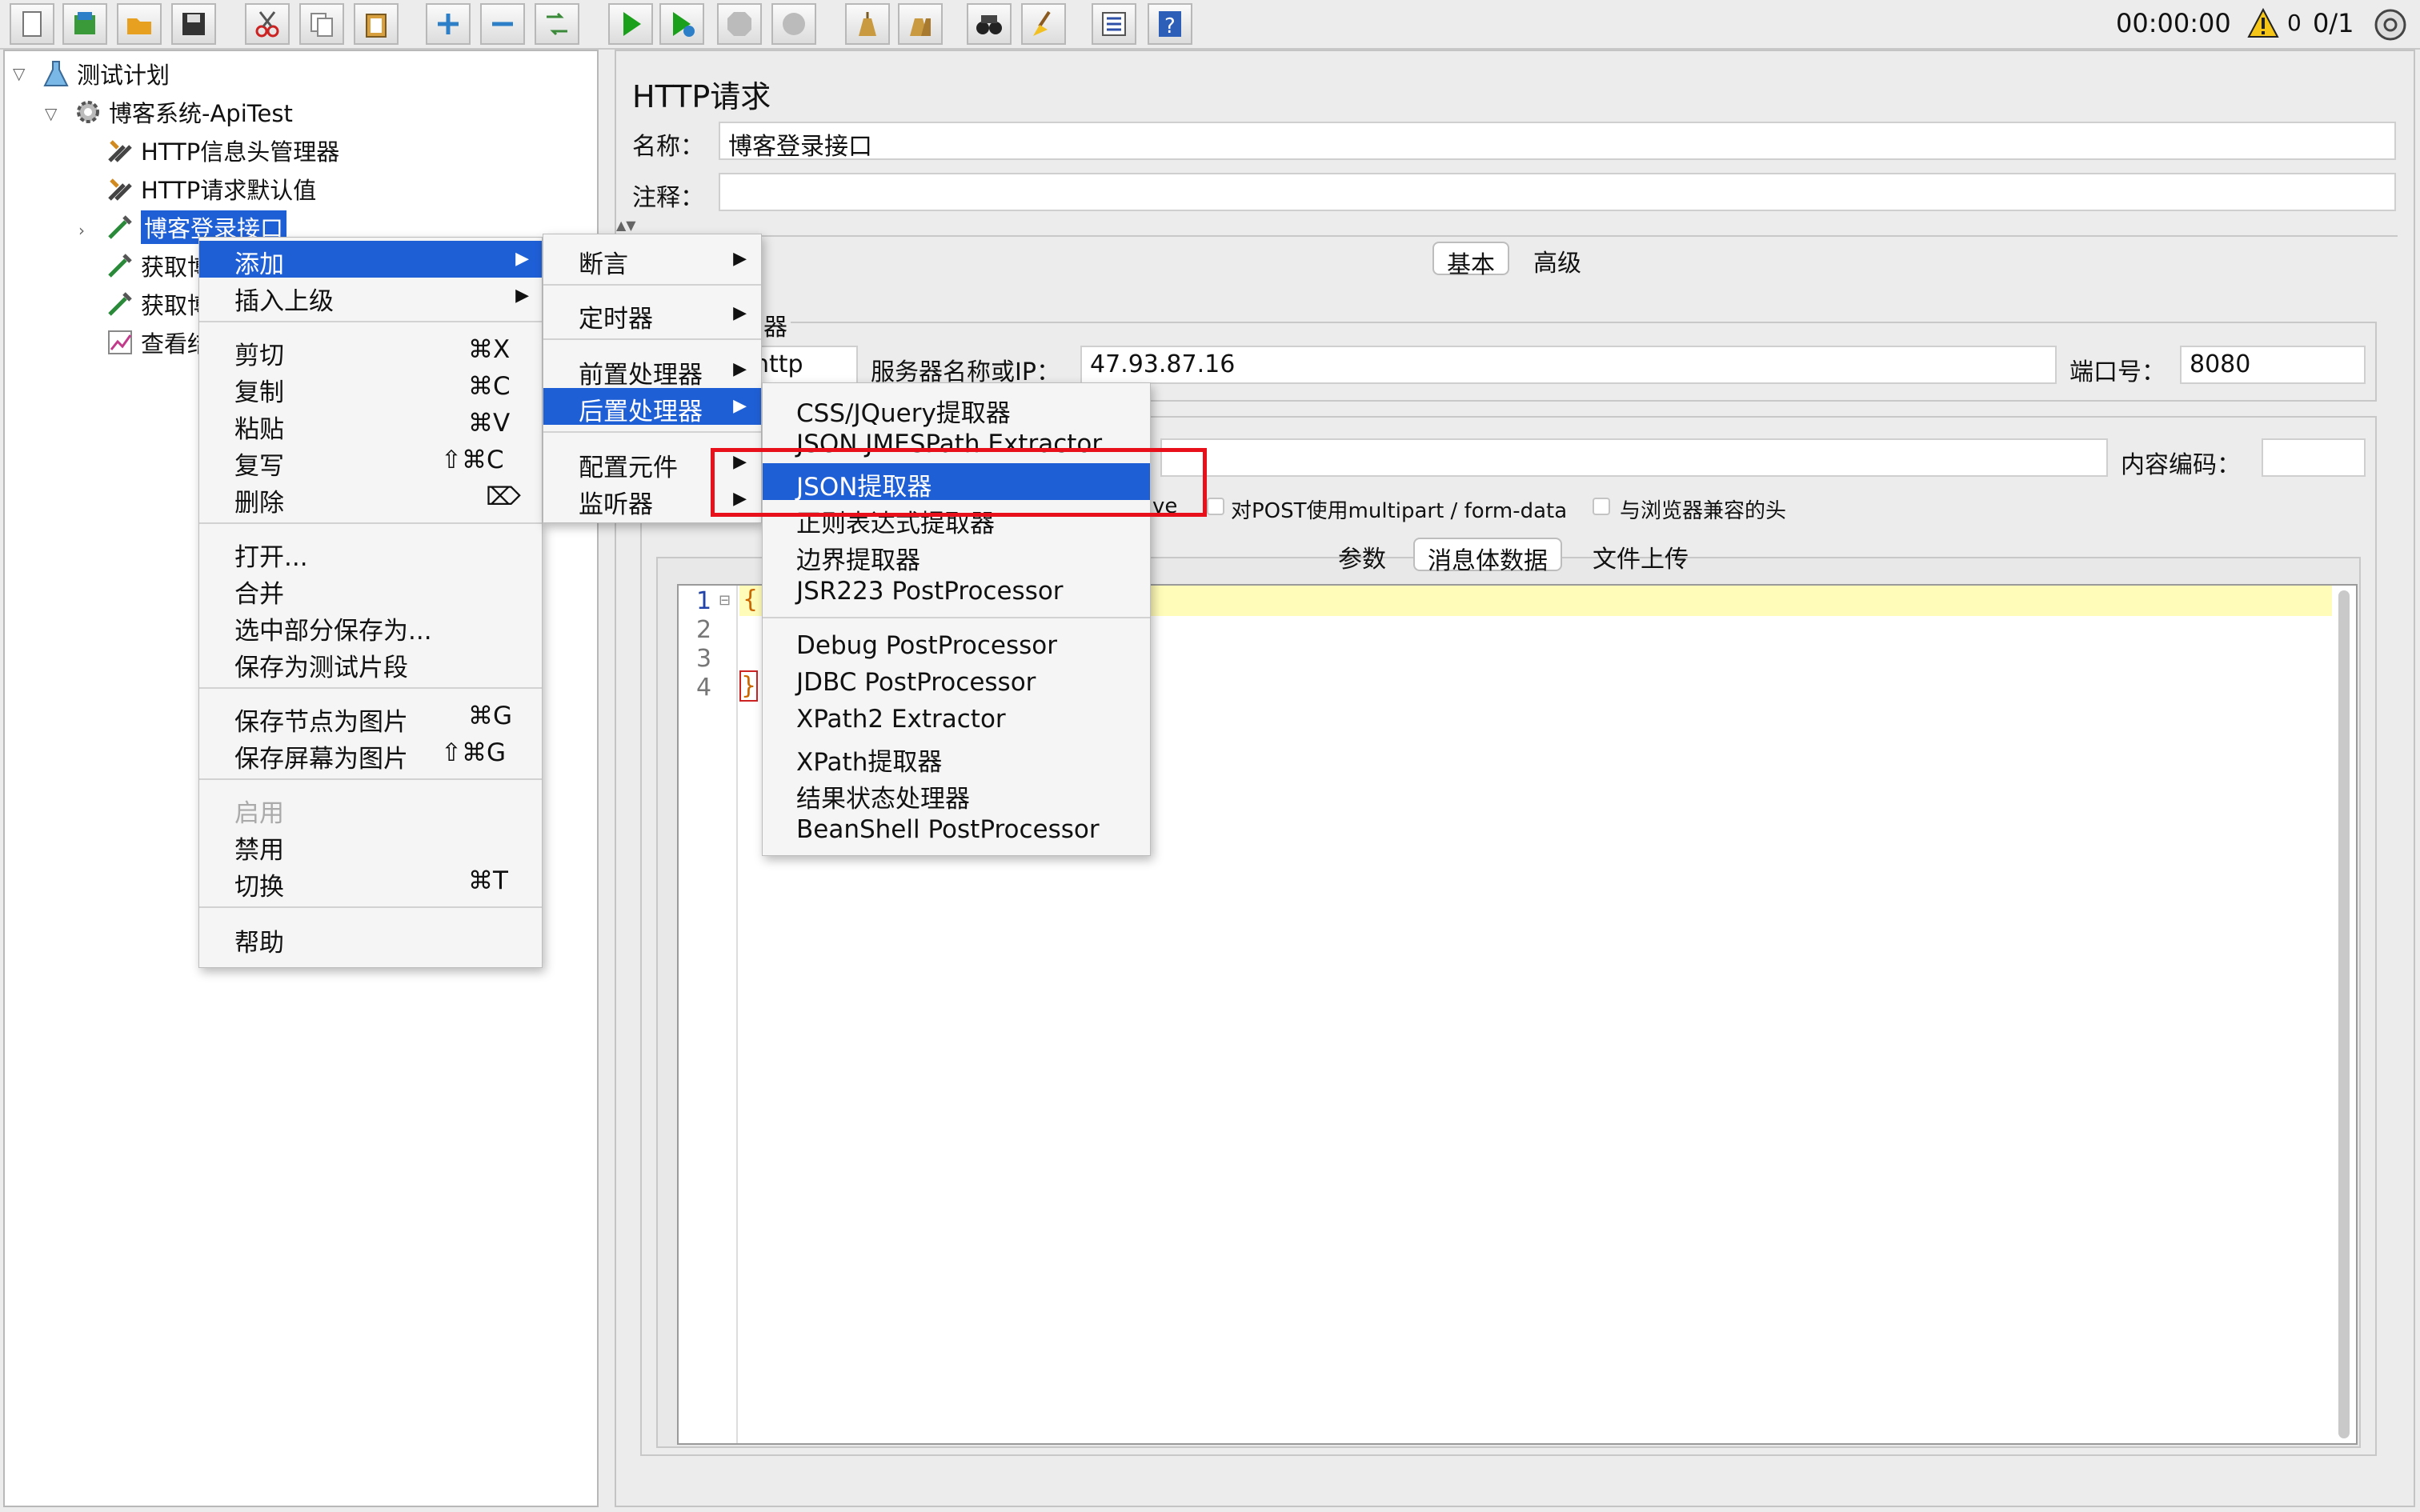 The width and height of the screenshot is (2420, 1512). I want to click on collapse-icon, so click(502, 24).